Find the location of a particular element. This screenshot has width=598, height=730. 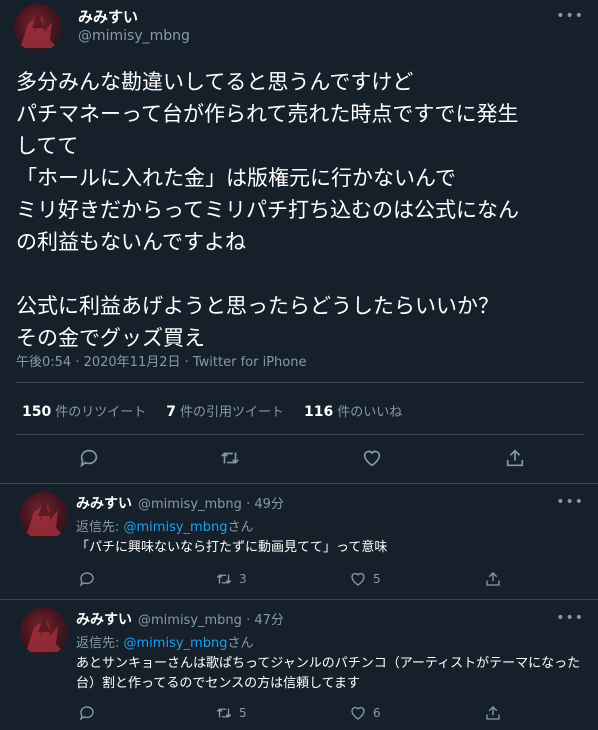

like-count: 5 is located at coordinates (377, 579).